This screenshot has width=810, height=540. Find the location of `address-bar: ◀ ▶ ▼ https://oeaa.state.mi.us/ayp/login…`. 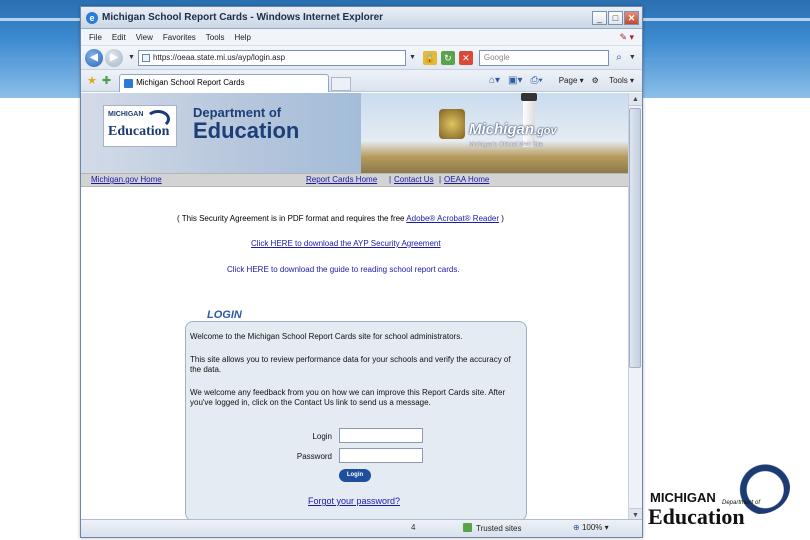

address-bar: ◀ ▶ ▼ https://oeaa.state.mi.us/ayp/login… is located at coordinates (361, 58).